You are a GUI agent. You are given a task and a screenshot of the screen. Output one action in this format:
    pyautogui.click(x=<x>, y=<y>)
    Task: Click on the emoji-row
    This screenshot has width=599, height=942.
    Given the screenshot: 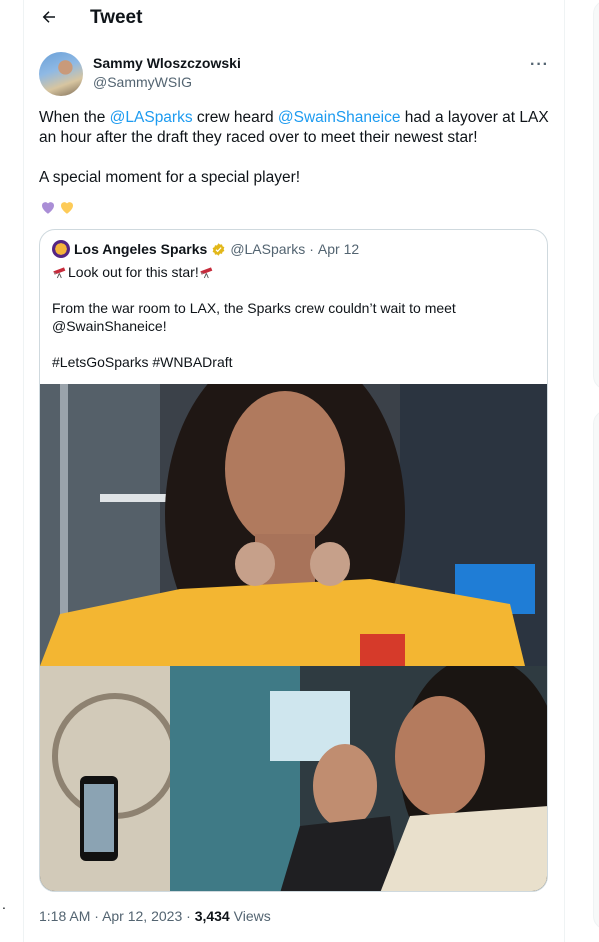 What is the action you would take?
    pyautogui.click(x=57, y=207)
    